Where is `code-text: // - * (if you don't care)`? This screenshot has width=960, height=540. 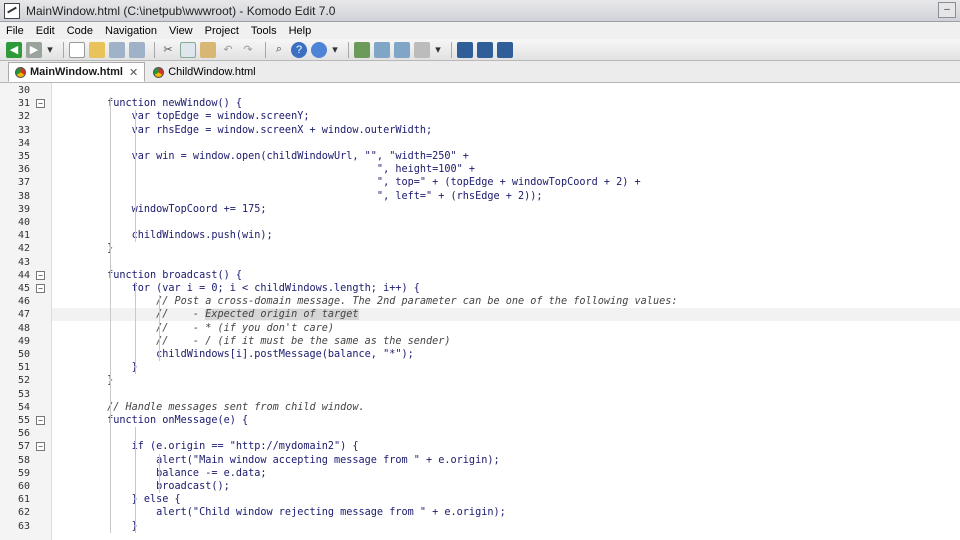
code-text: // - * (if you don't care) is located at coordinates (196, 328).